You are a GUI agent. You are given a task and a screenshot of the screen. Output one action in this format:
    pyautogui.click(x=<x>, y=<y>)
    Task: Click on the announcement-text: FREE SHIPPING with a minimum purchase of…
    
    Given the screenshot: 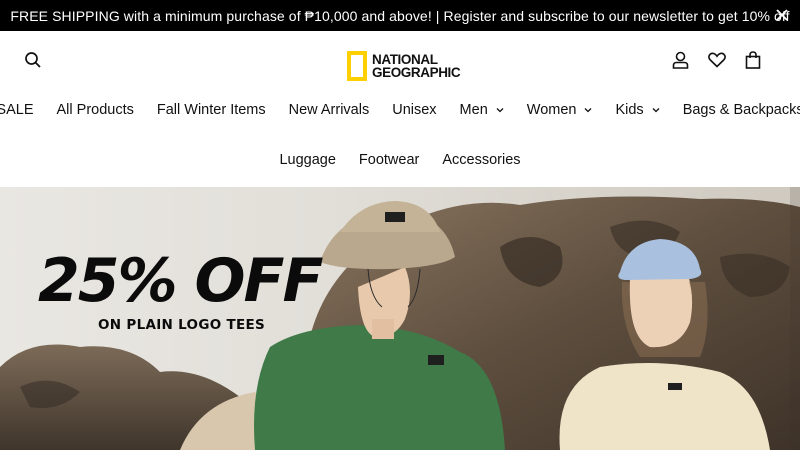 What is the action you would take?
    pyautogui.click(x=400, y=15)
    